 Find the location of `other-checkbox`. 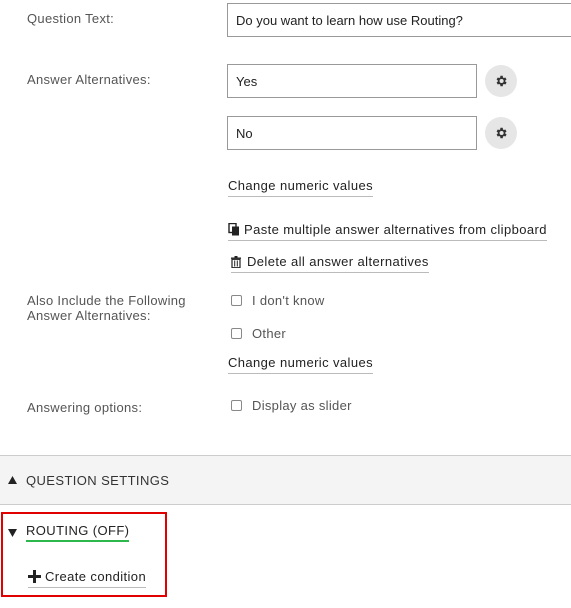

other-checkbox is located at coordinates (236, 333).